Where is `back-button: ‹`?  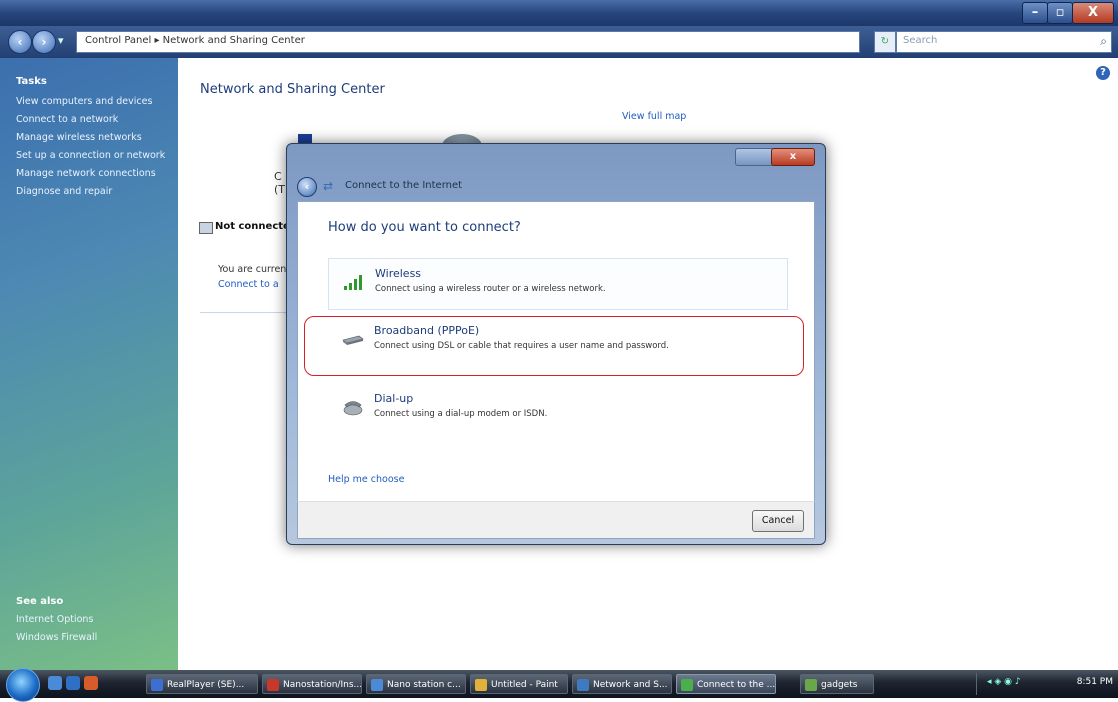 back-button: ‹ is located at coordinates (20, 42).